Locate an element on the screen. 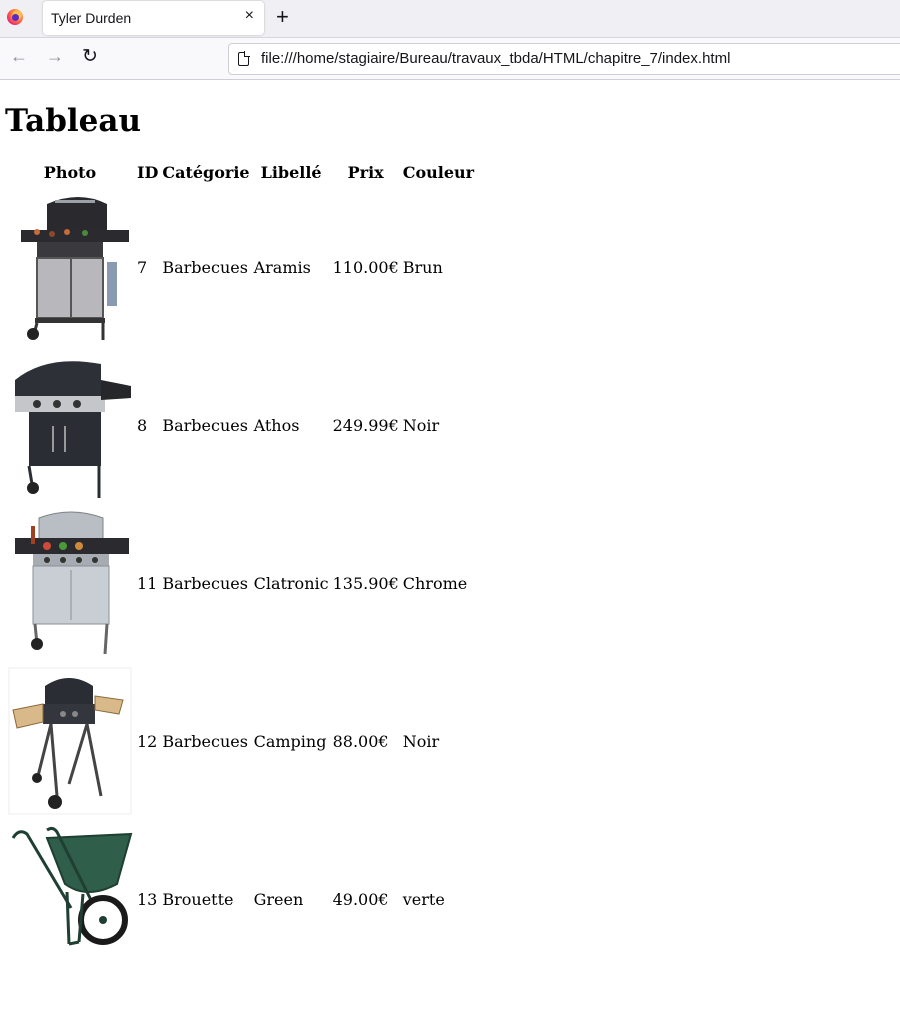 This screenshot has height=1027, width=900. label-cell: Aramis is located at coordinates (282, 267).